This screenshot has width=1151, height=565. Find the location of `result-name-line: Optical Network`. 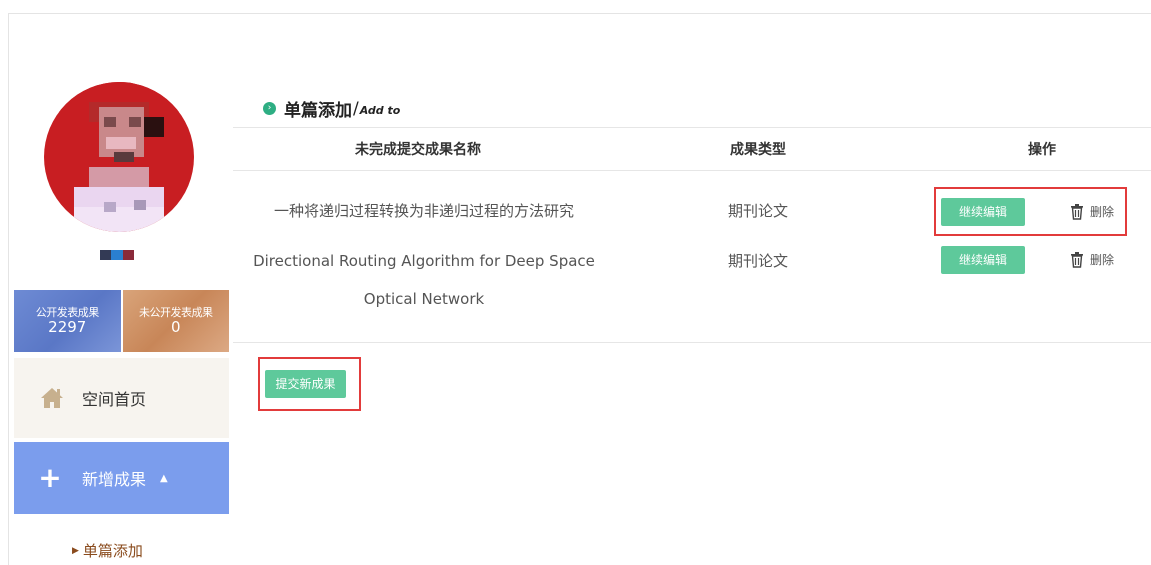

result-name-line: Optical Network is located at coordinates (424, 299).